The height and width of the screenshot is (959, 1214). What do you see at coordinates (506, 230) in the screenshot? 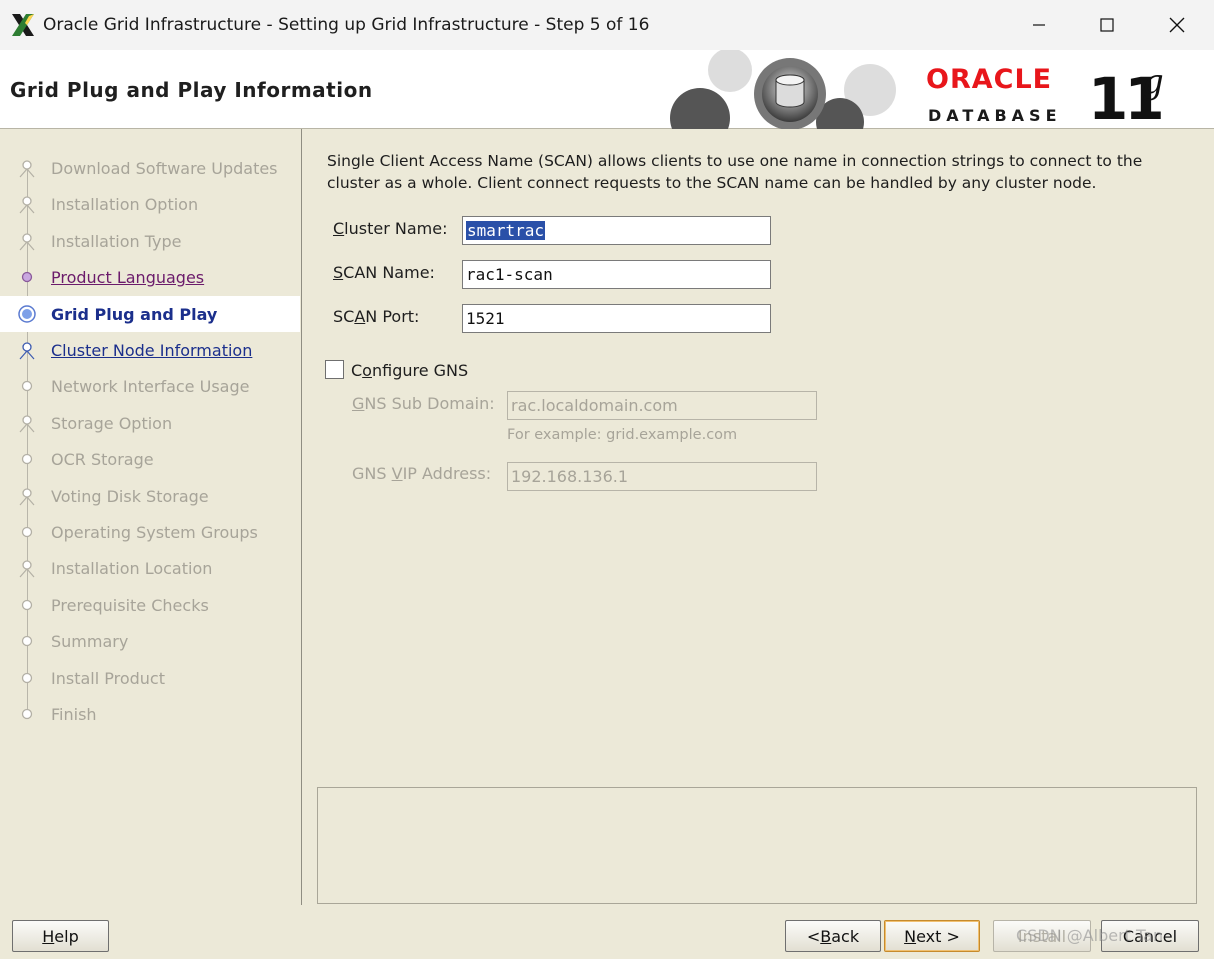
I see `cluster-name-value: smartrac` at bounding box center [506, 230].